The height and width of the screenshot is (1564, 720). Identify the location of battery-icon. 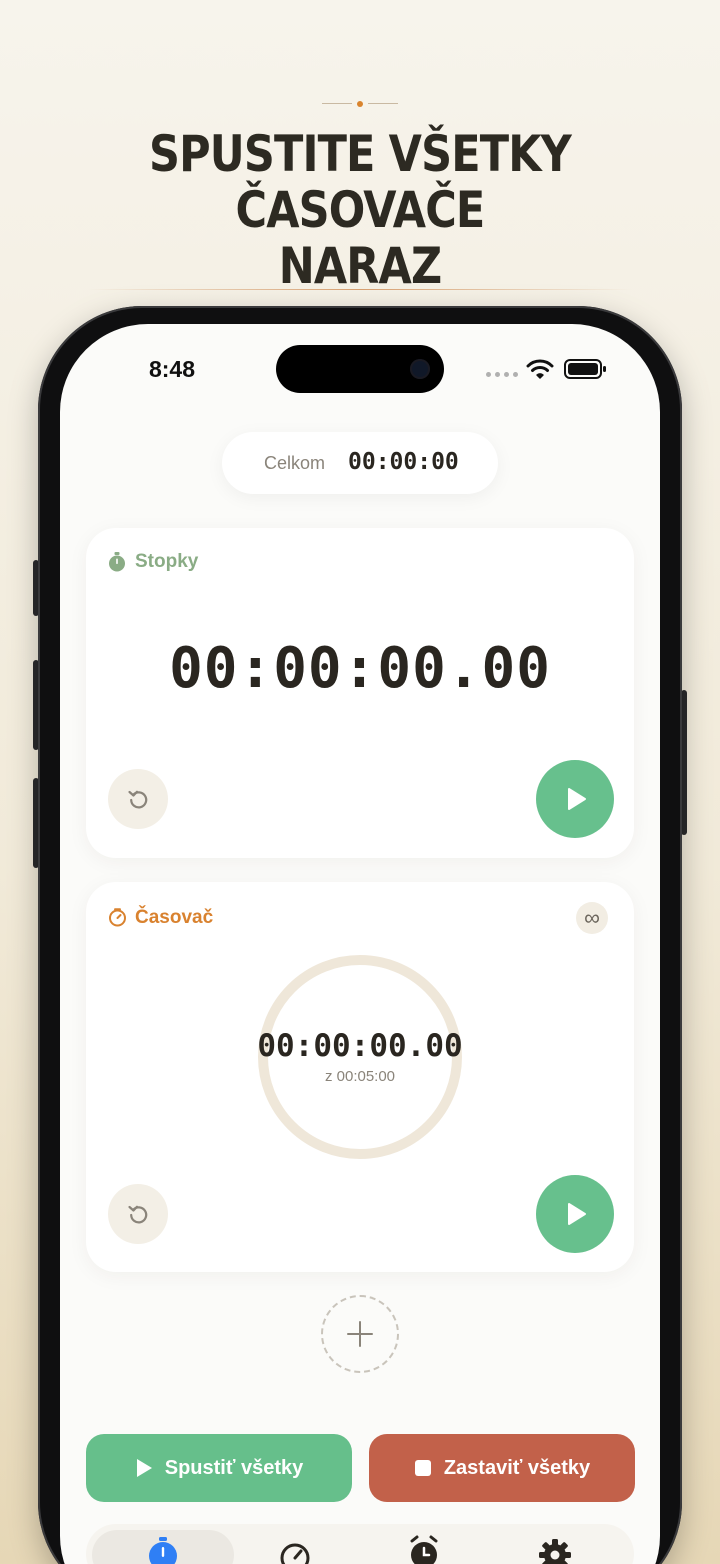
(585, 369).